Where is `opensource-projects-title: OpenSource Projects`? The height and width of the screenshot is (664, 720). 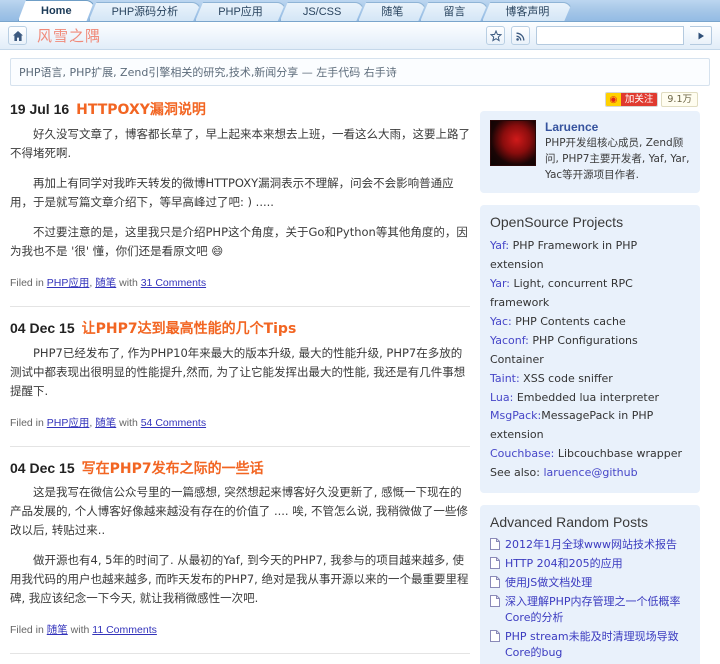 opensource-projects-title: OpenSource Projects is located at coordinates (557, 222).